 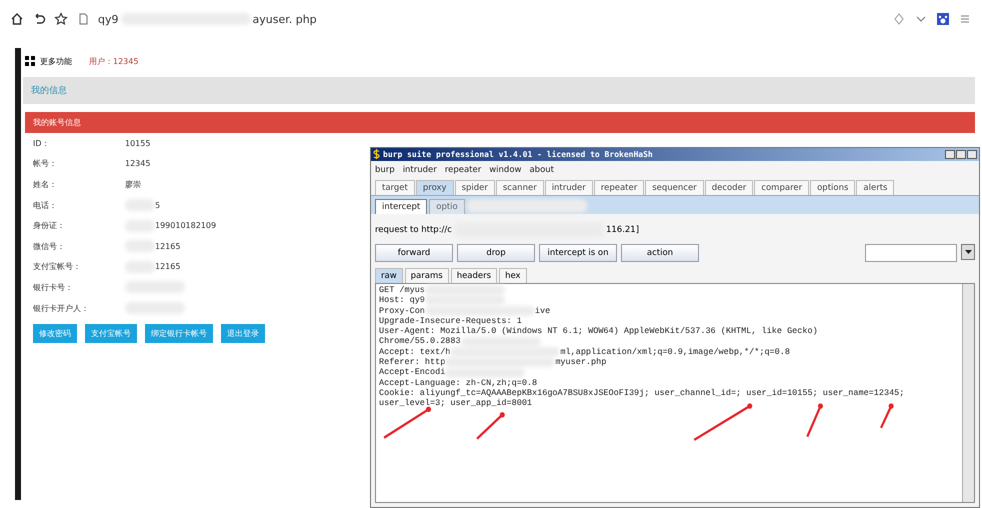 I want to click on dollar-icon, so click(x=376, y=154).